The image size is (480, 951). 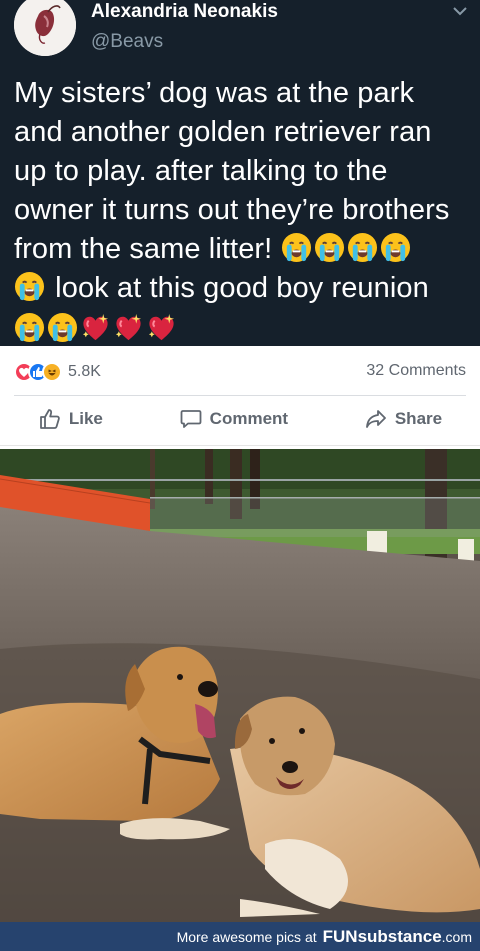 I want to click on share-label: Share, so click(x=418, y=418).